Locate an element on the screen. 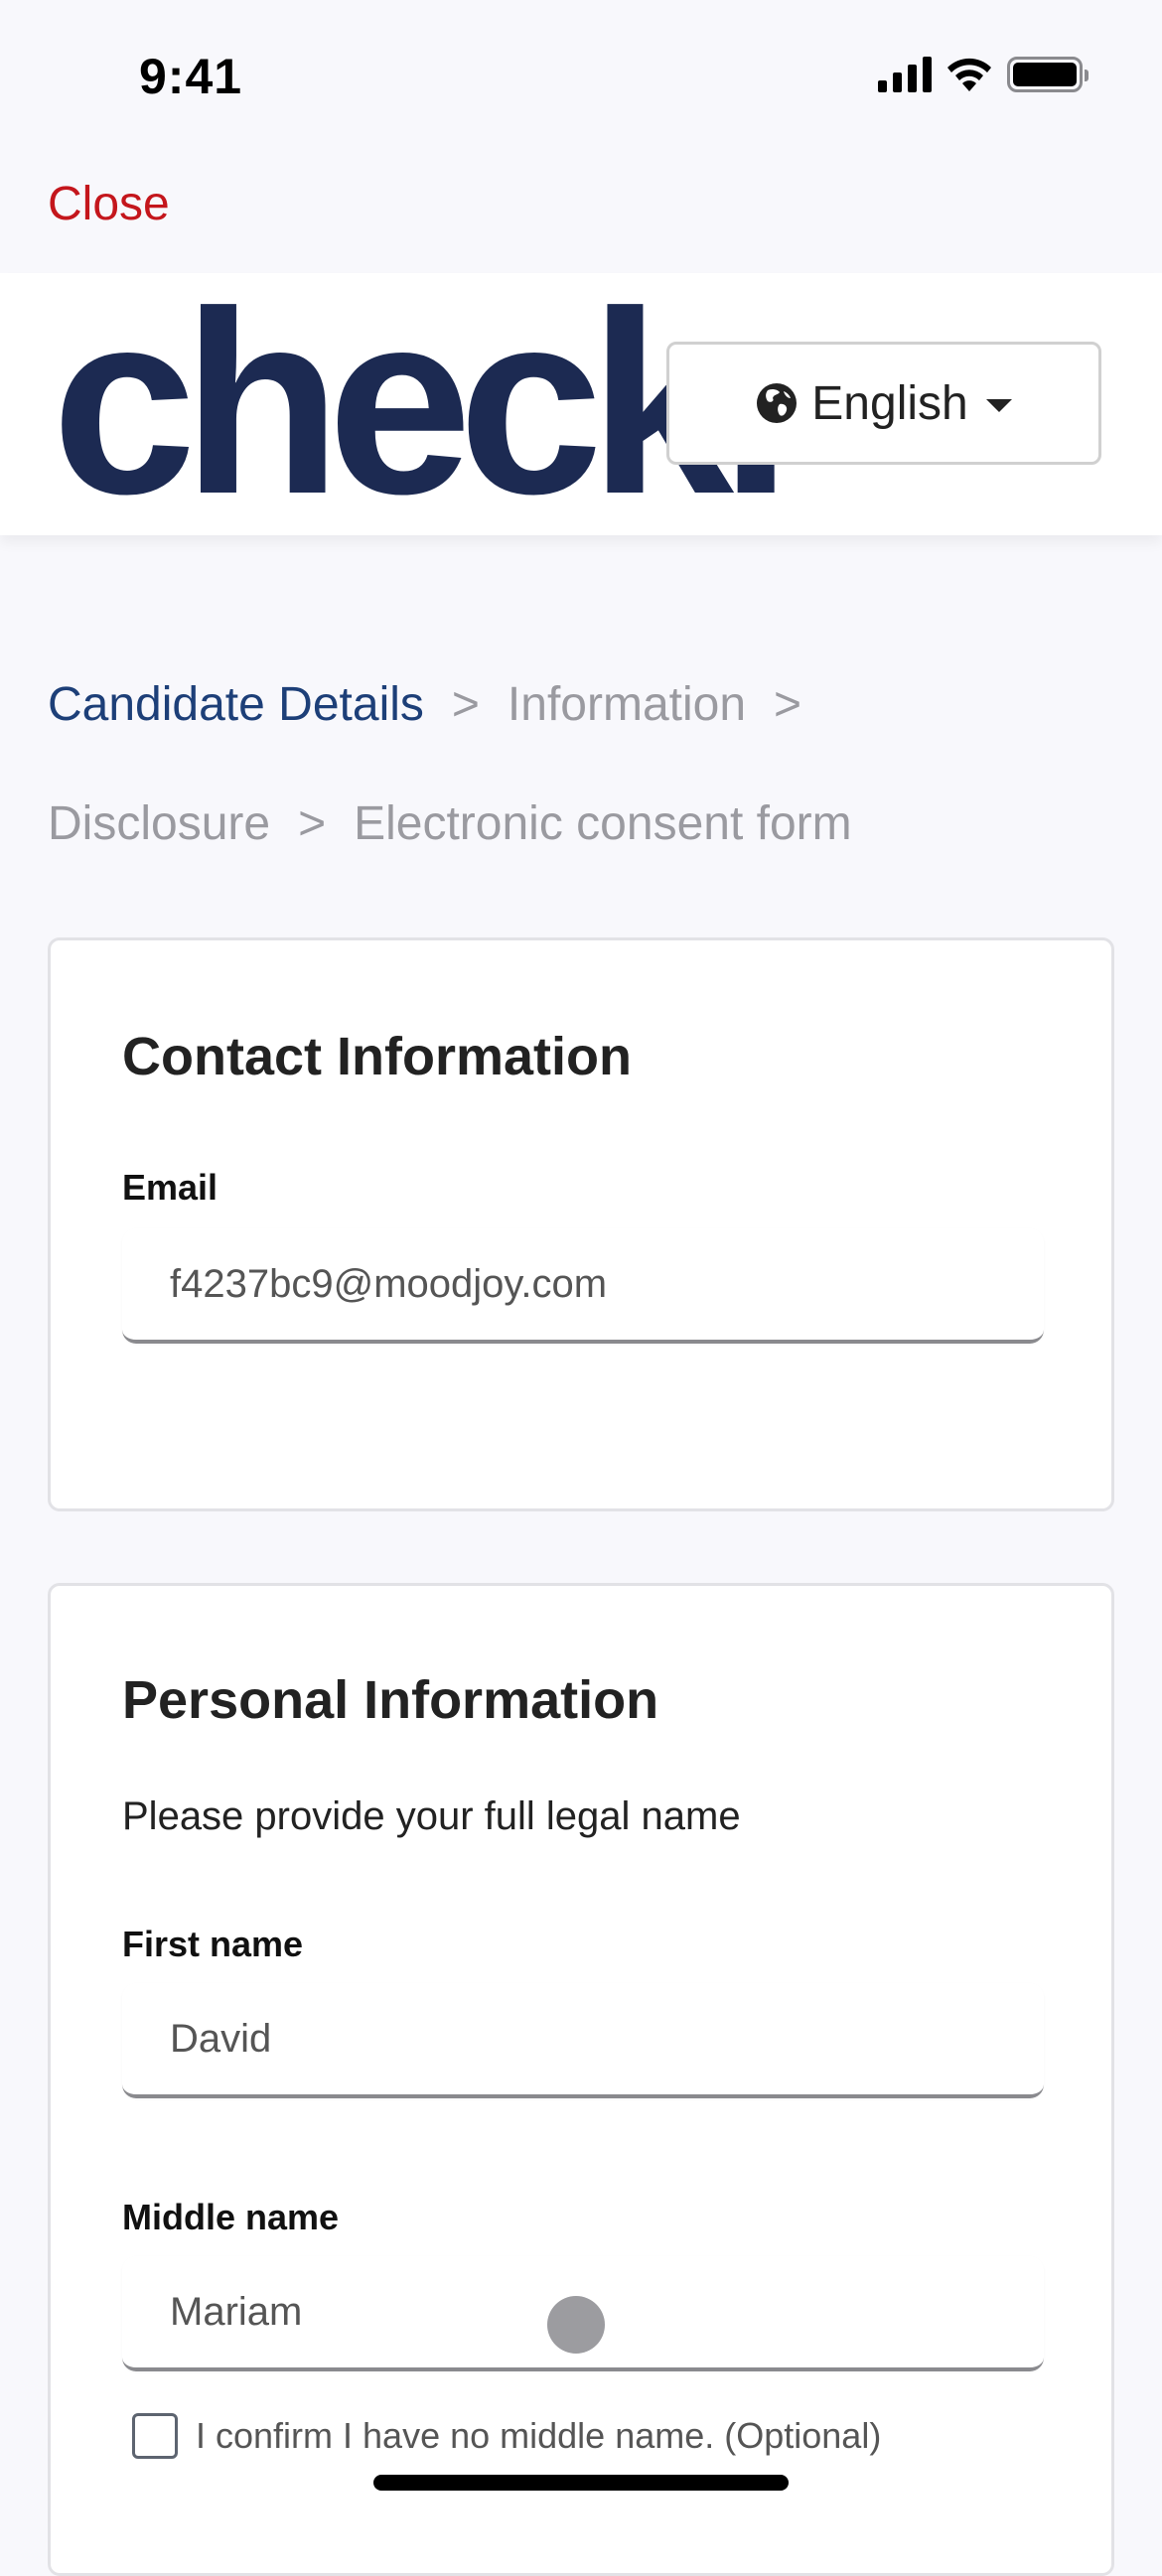  status-bar: 9:41 is located at coordinates (581, 74).